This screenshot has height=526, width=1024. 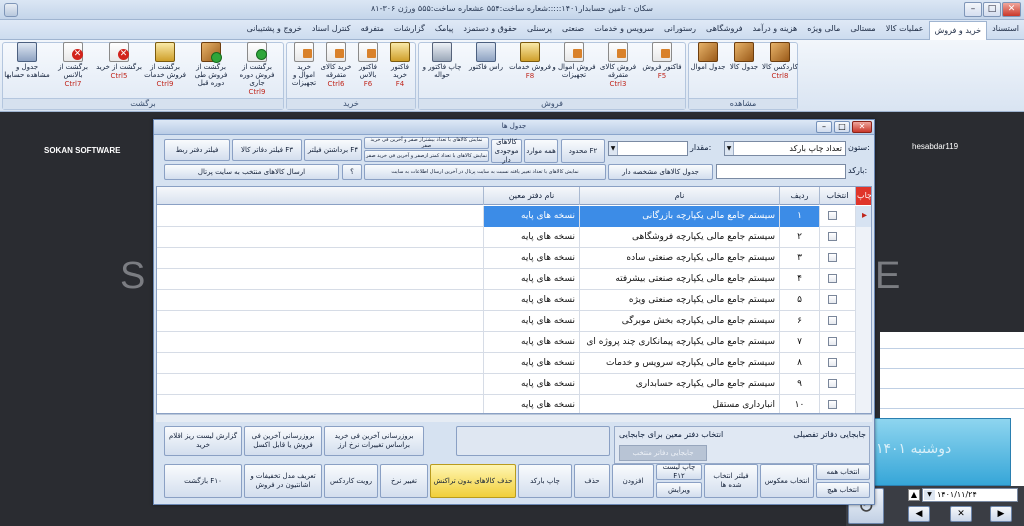 I want to click on remove-filter-button: برداشتن فیلتر F۴, so click(x=333, y=150).